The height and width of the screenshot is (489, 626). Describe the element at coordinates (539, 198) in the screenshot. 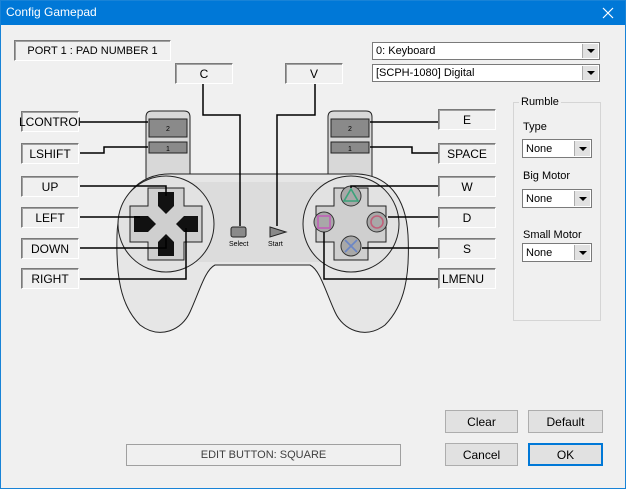

I see `big-motor-value: None` at that location.